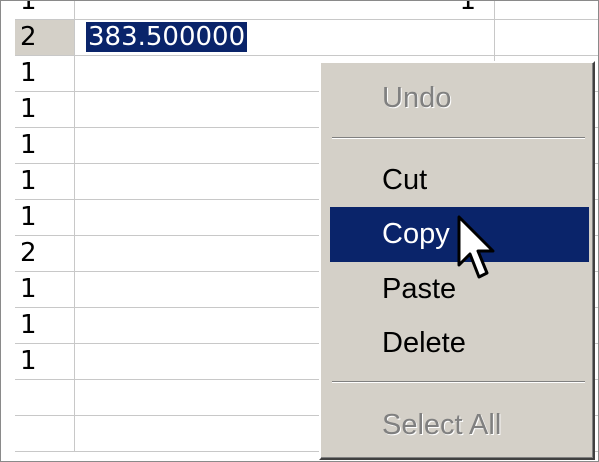 The width and height of the screenshot is (599, 462). I want to click on menu-item-cut: Cut, so click(459, 180).